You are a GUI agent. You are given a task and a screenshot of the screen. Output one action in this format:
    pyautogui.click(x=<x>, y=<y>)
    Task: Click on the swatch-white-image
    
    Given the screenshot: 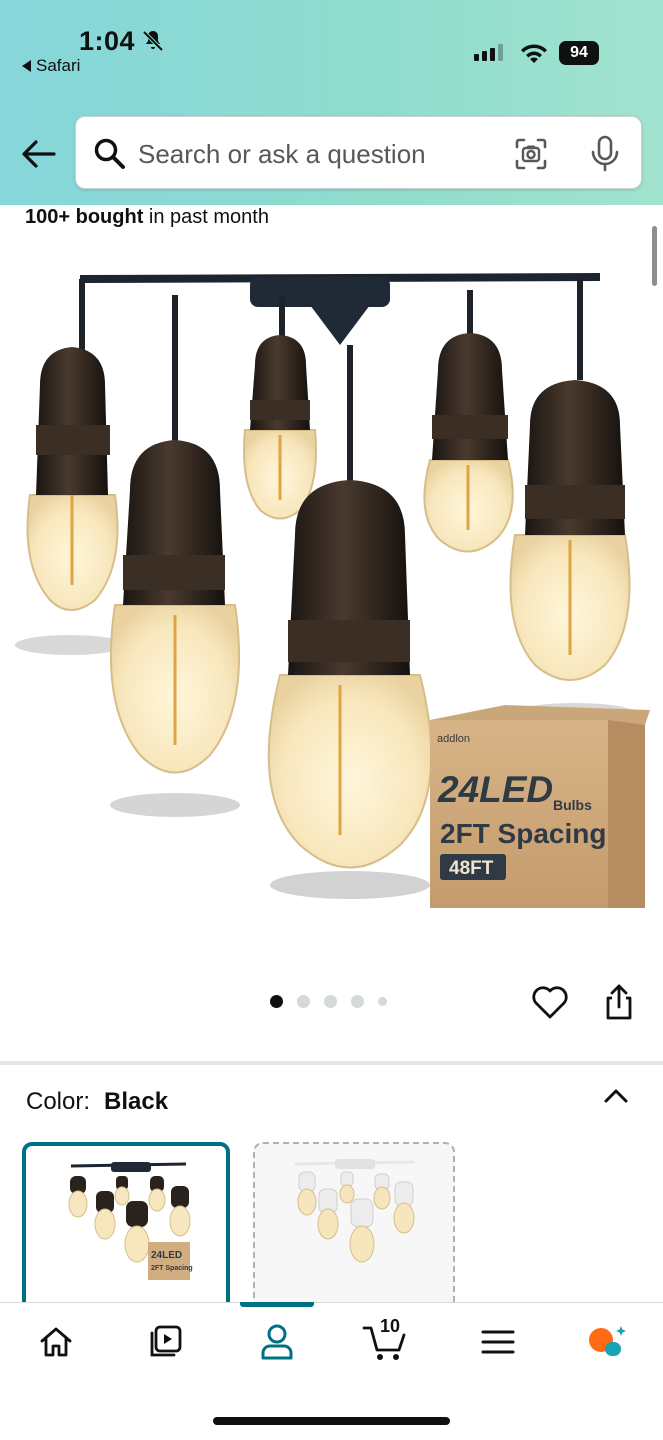 What is the action you would take?
    pyautogui.click(x=355, y=1211)
    